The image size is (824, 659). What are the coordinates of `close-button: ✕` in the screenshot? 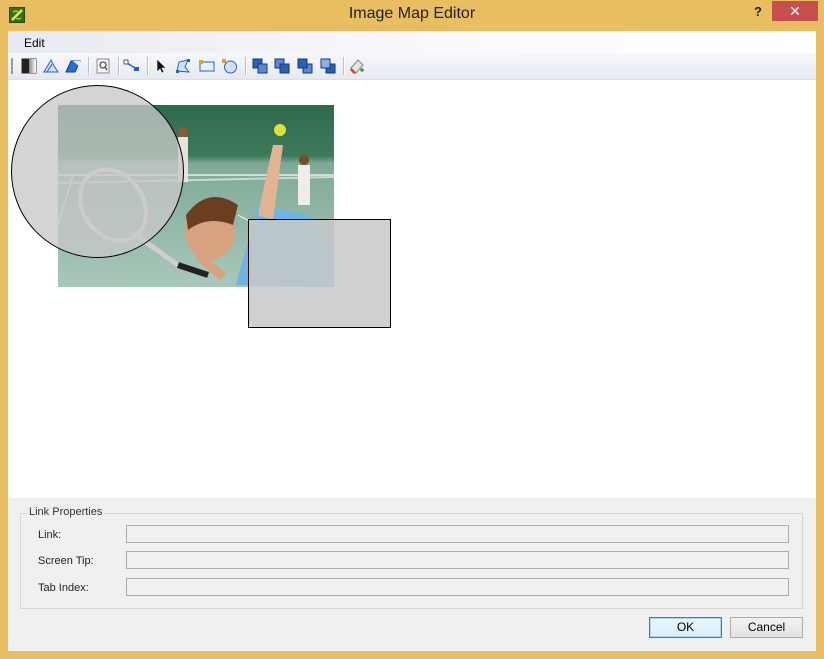 It's located at (795, 11).